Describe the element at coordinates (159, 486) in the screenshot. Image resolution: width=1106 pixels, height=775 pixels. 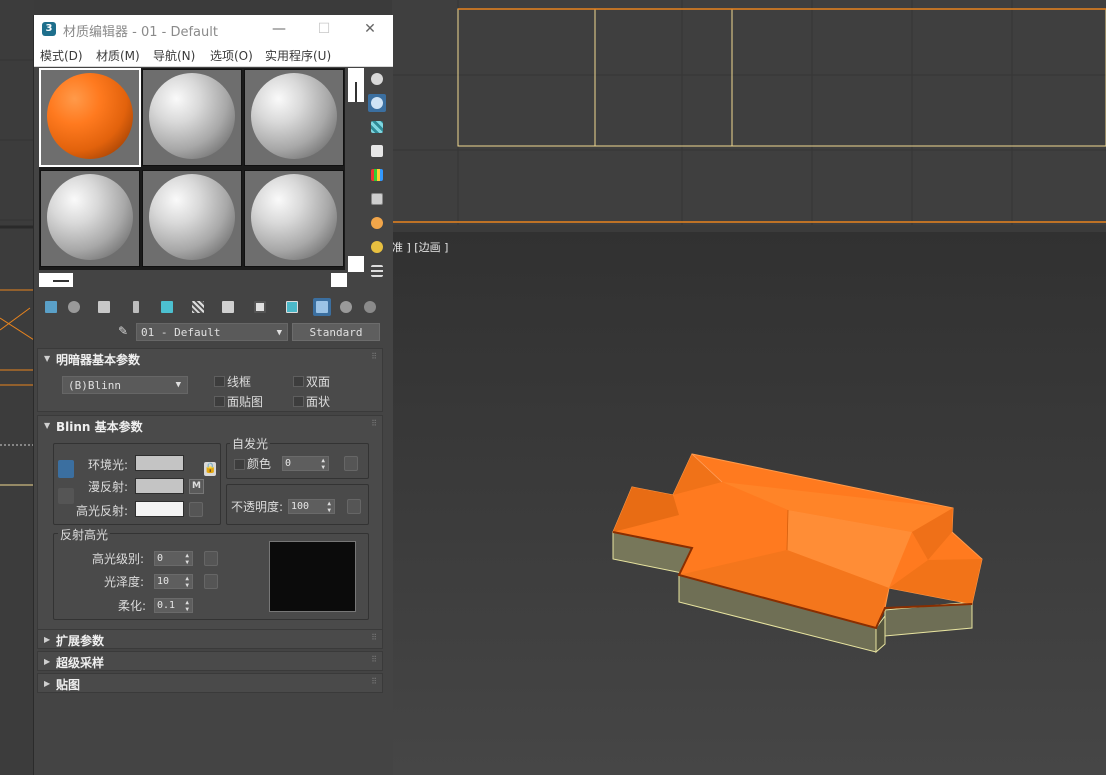
I see `diffuse-color-swatch` at that location.